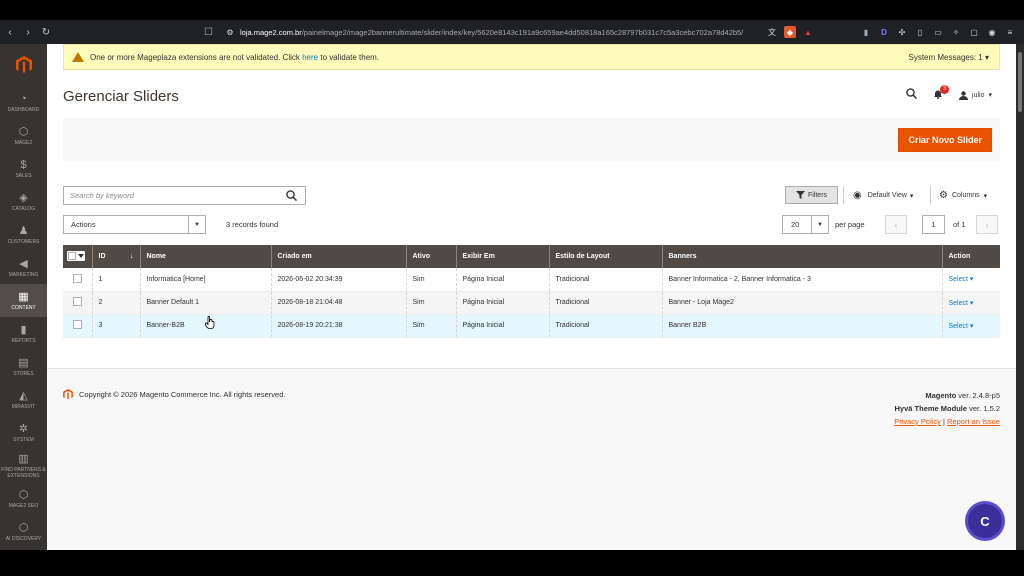  Describe the element at coordinates (887, 195) in the screenshot. I see `view-label: Default View` at that location.